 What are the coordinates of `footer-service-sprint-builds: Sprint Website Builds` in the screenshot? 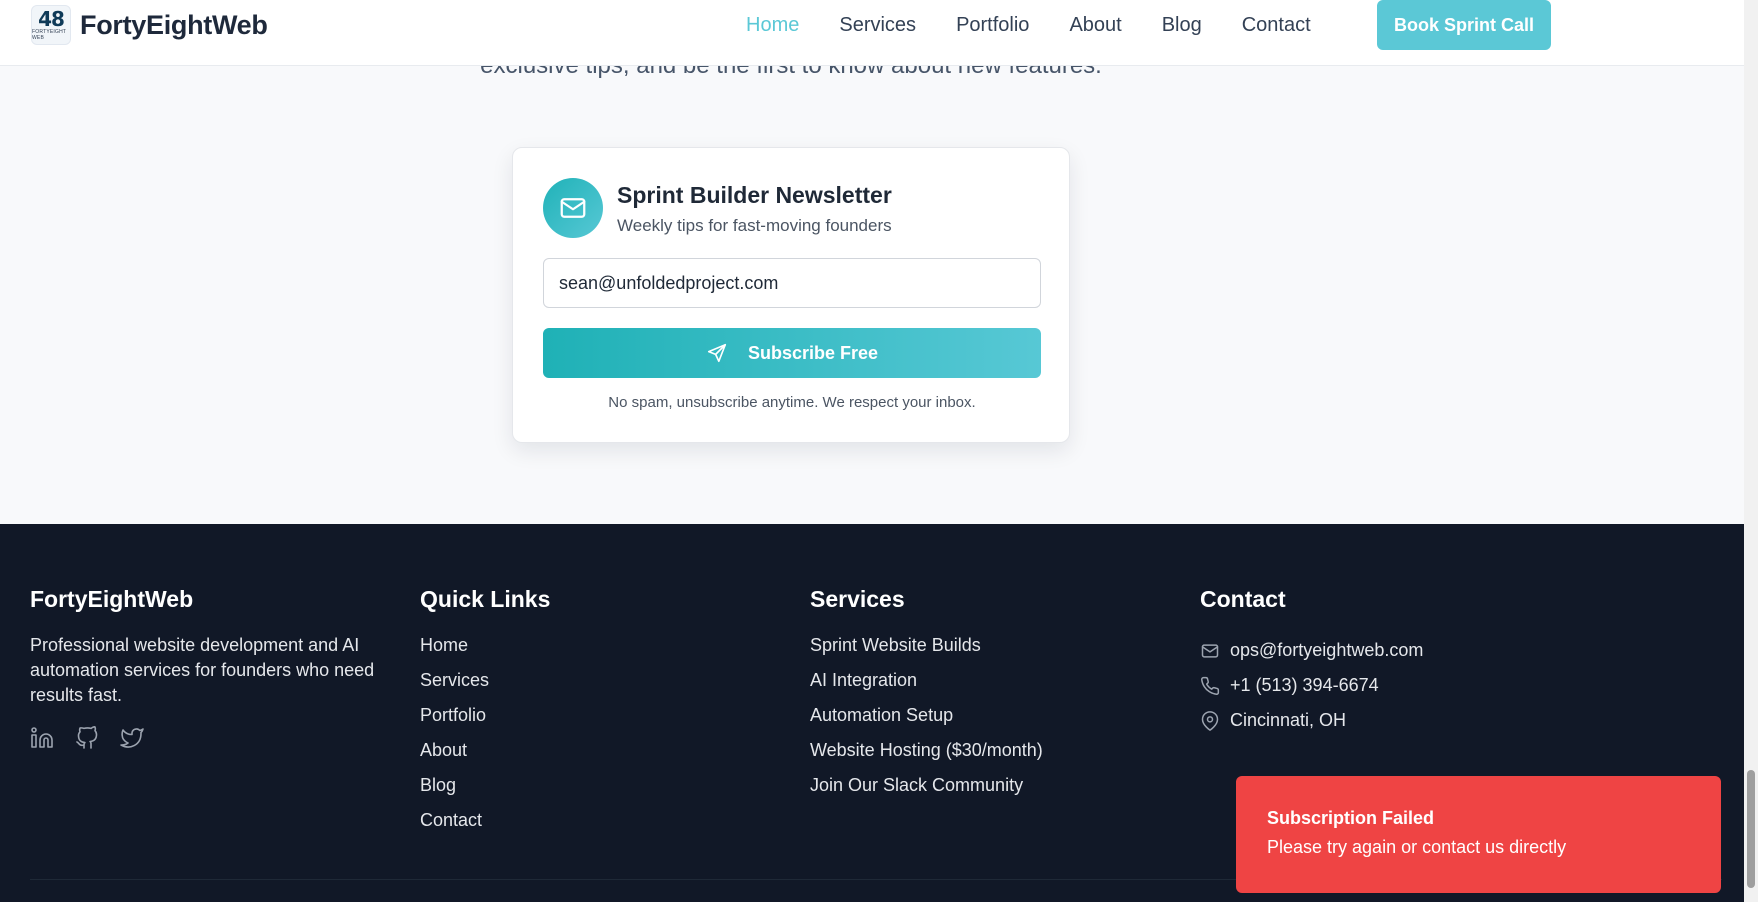 It's located at (926, 650).